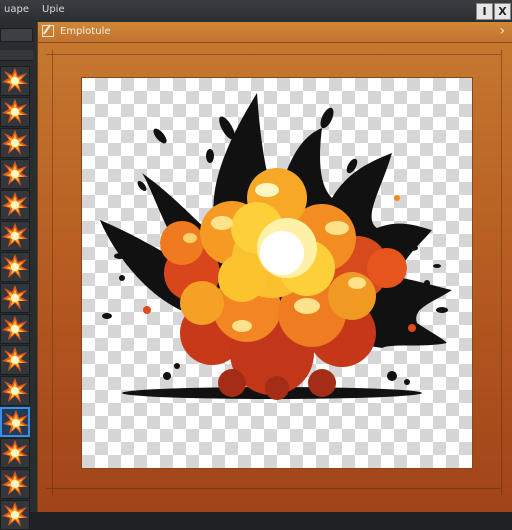  I want to click on guide-line-bottom, so click(273, 488).